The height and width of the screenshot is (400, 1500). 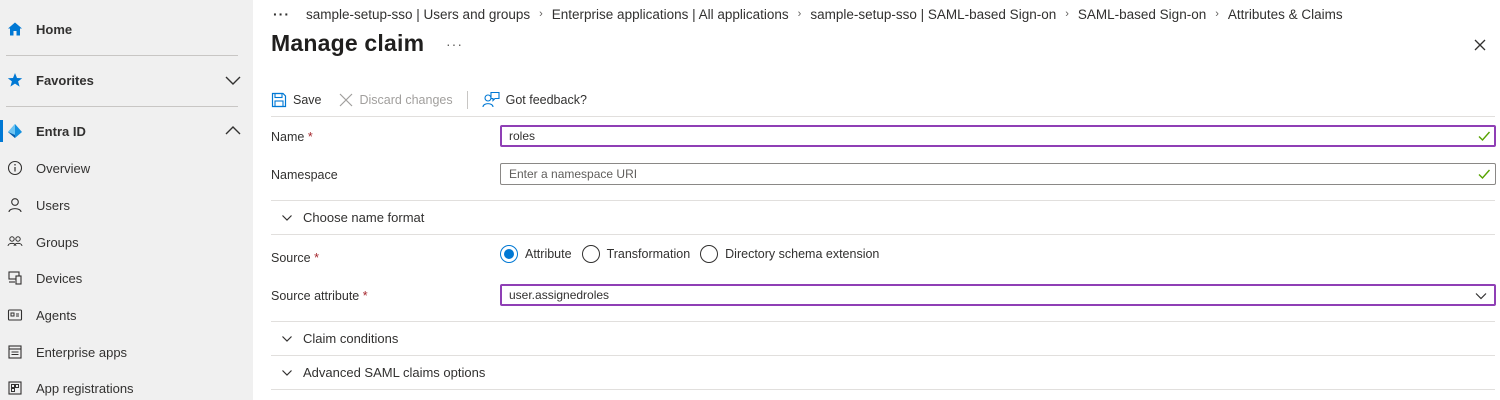 I want to click on source-radio-attribute: Attribute, so click(x=536, y=254).